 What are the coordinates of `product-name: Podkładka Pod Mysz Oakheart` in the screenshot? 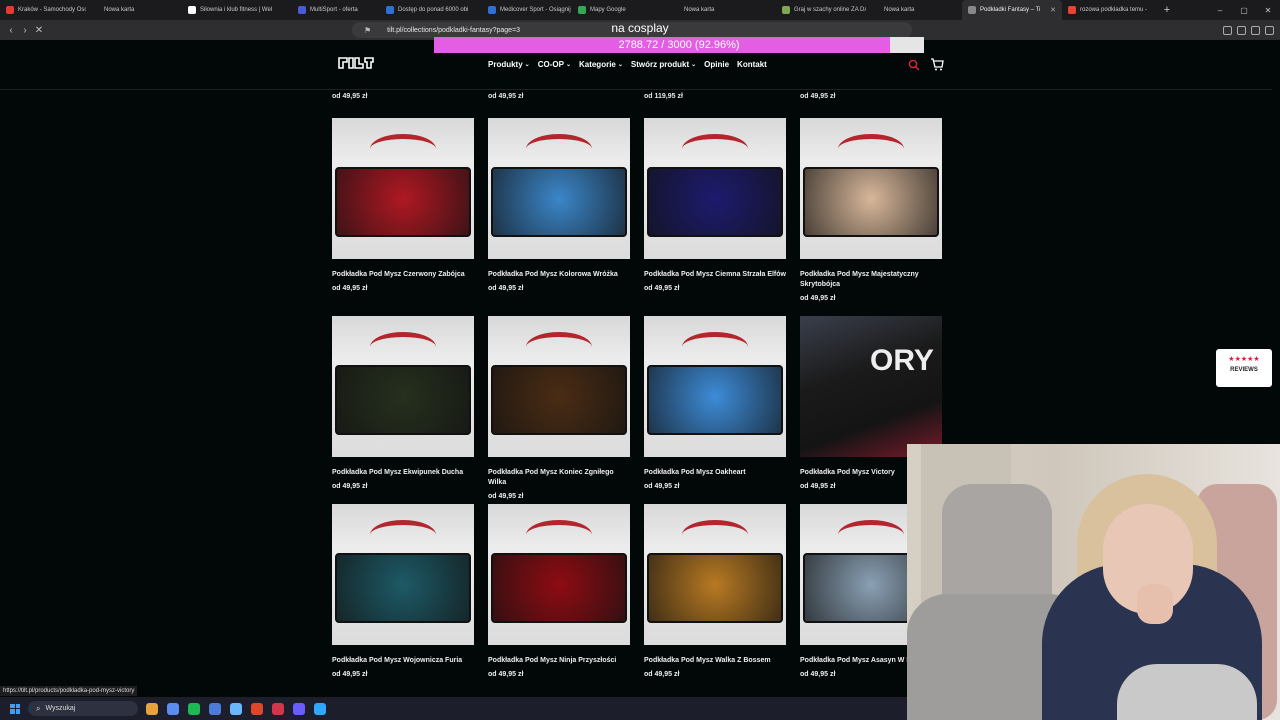 It's located at (715, 473).